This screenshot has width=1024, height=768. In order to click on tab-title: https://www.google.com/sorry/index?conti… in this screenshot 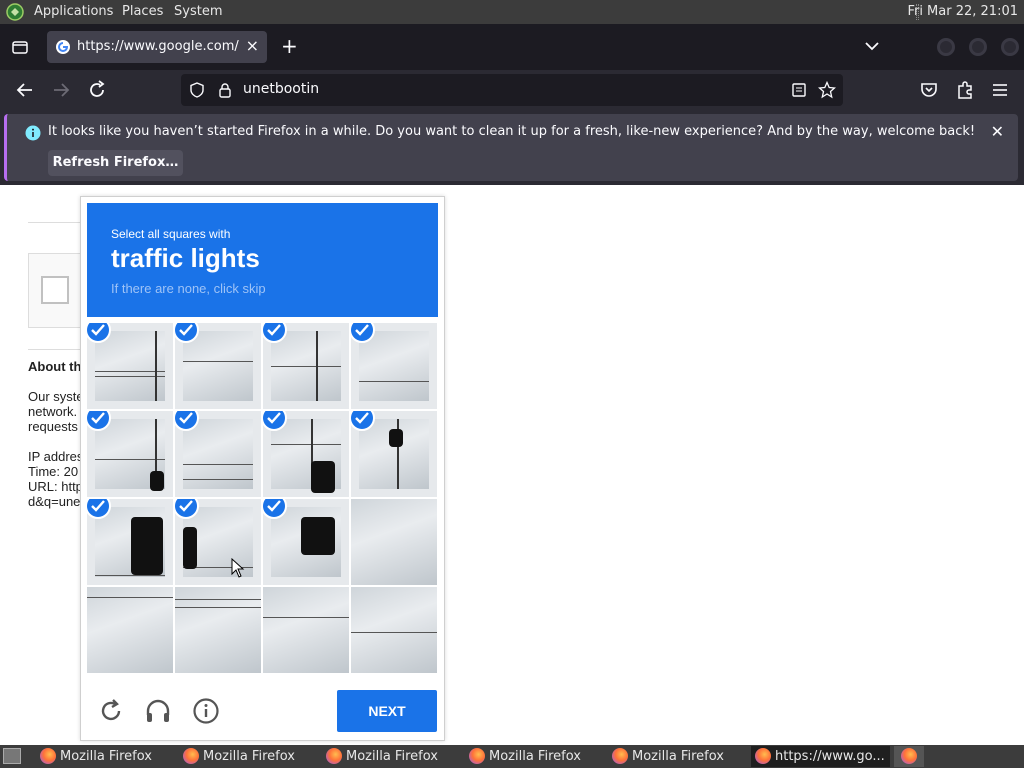, I will do `click(158, 46)`.